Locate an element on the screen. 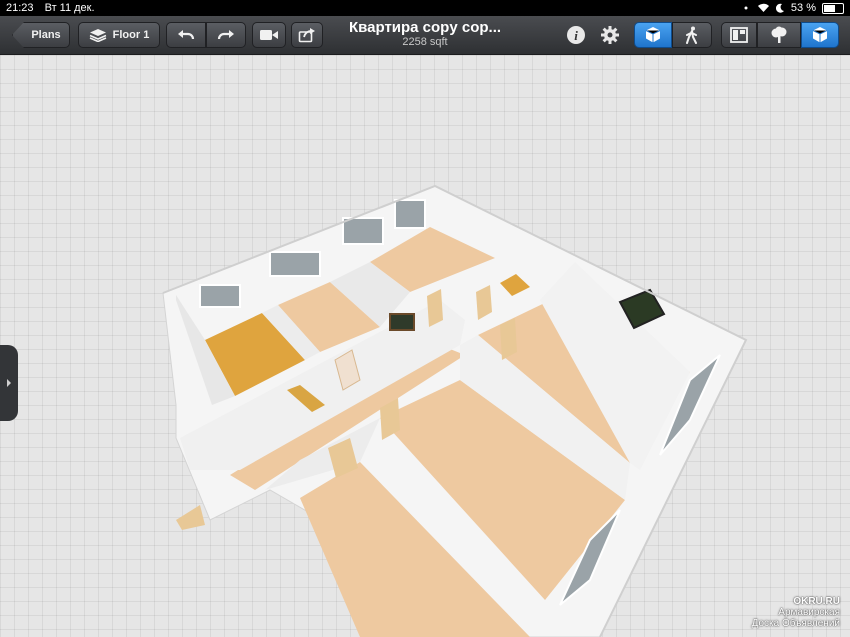 The width and height of the screenshot is (850, 637). watermark-line-3: Доска Объявлений is located at coordinates (795, 623).